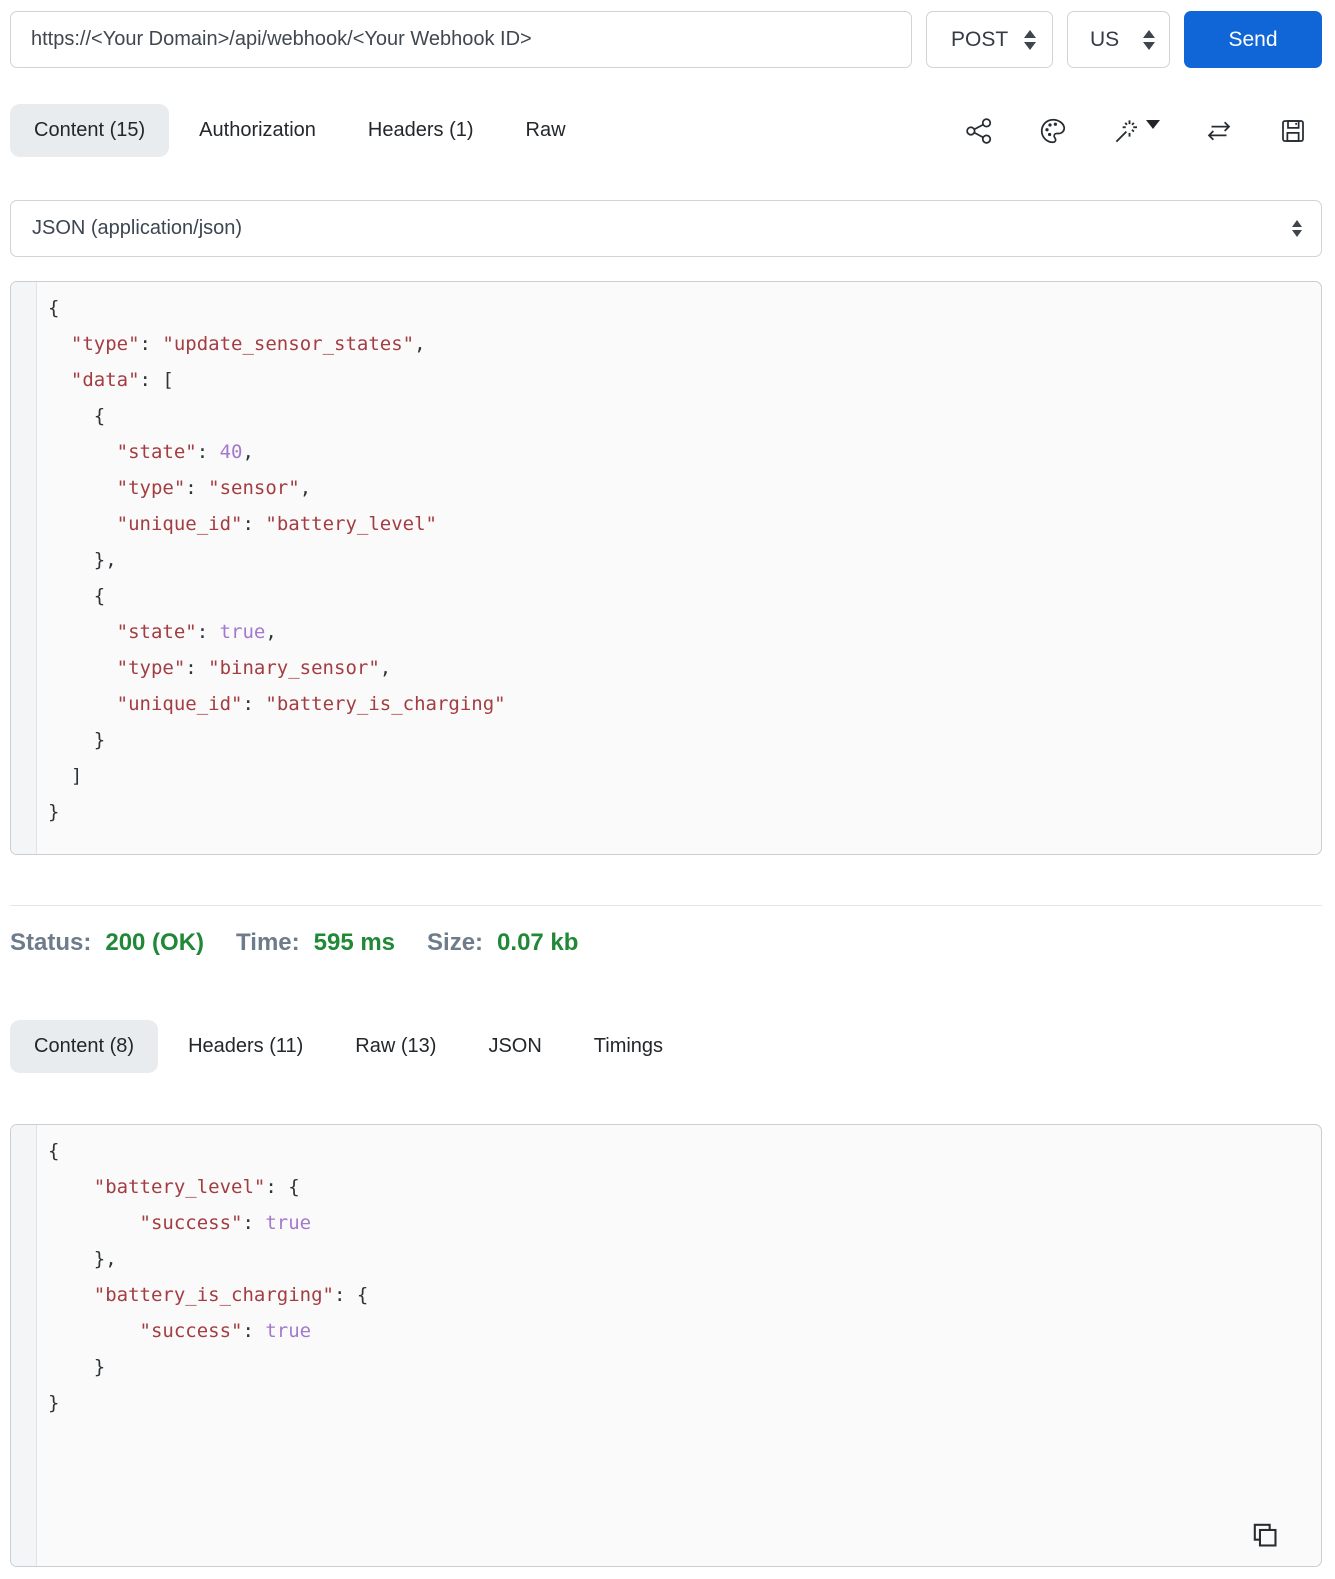 The height and width of the screenshot is (1579, 1335). What do you see at coordinates (137, 228) in the screenshot?
I see `content-type-value: JSON (application/json)` at bounding box center [137, 228].